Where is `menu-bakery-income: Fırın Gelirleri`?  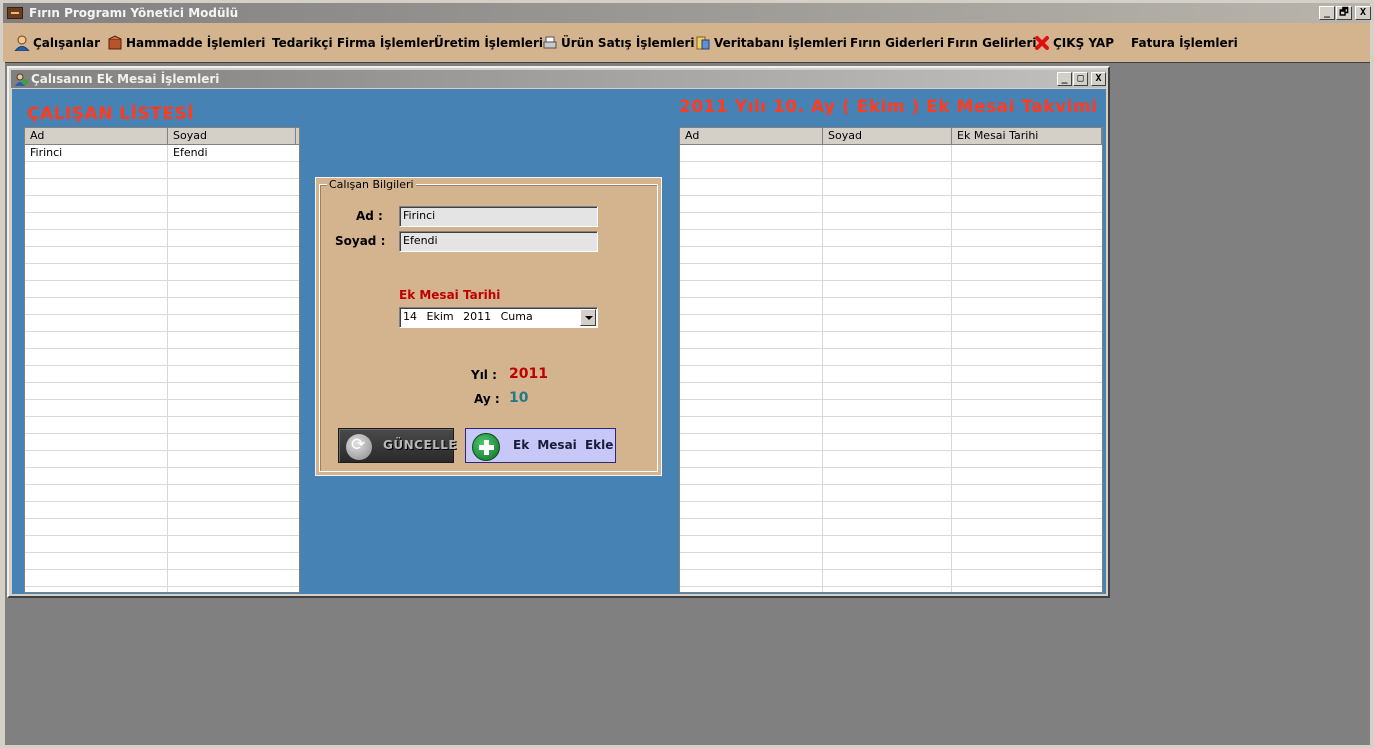
menu-bakery-income: Fırın Gelirleri is located at coordinates (991, 43).